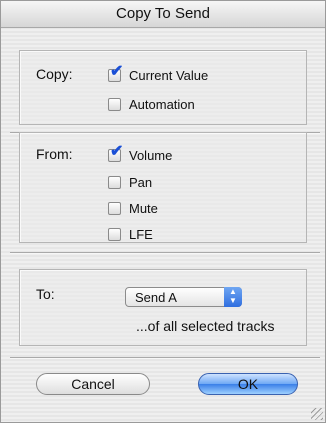  I want to click on checkbox-current-value: ✔ Current Value, so click(158, 73).